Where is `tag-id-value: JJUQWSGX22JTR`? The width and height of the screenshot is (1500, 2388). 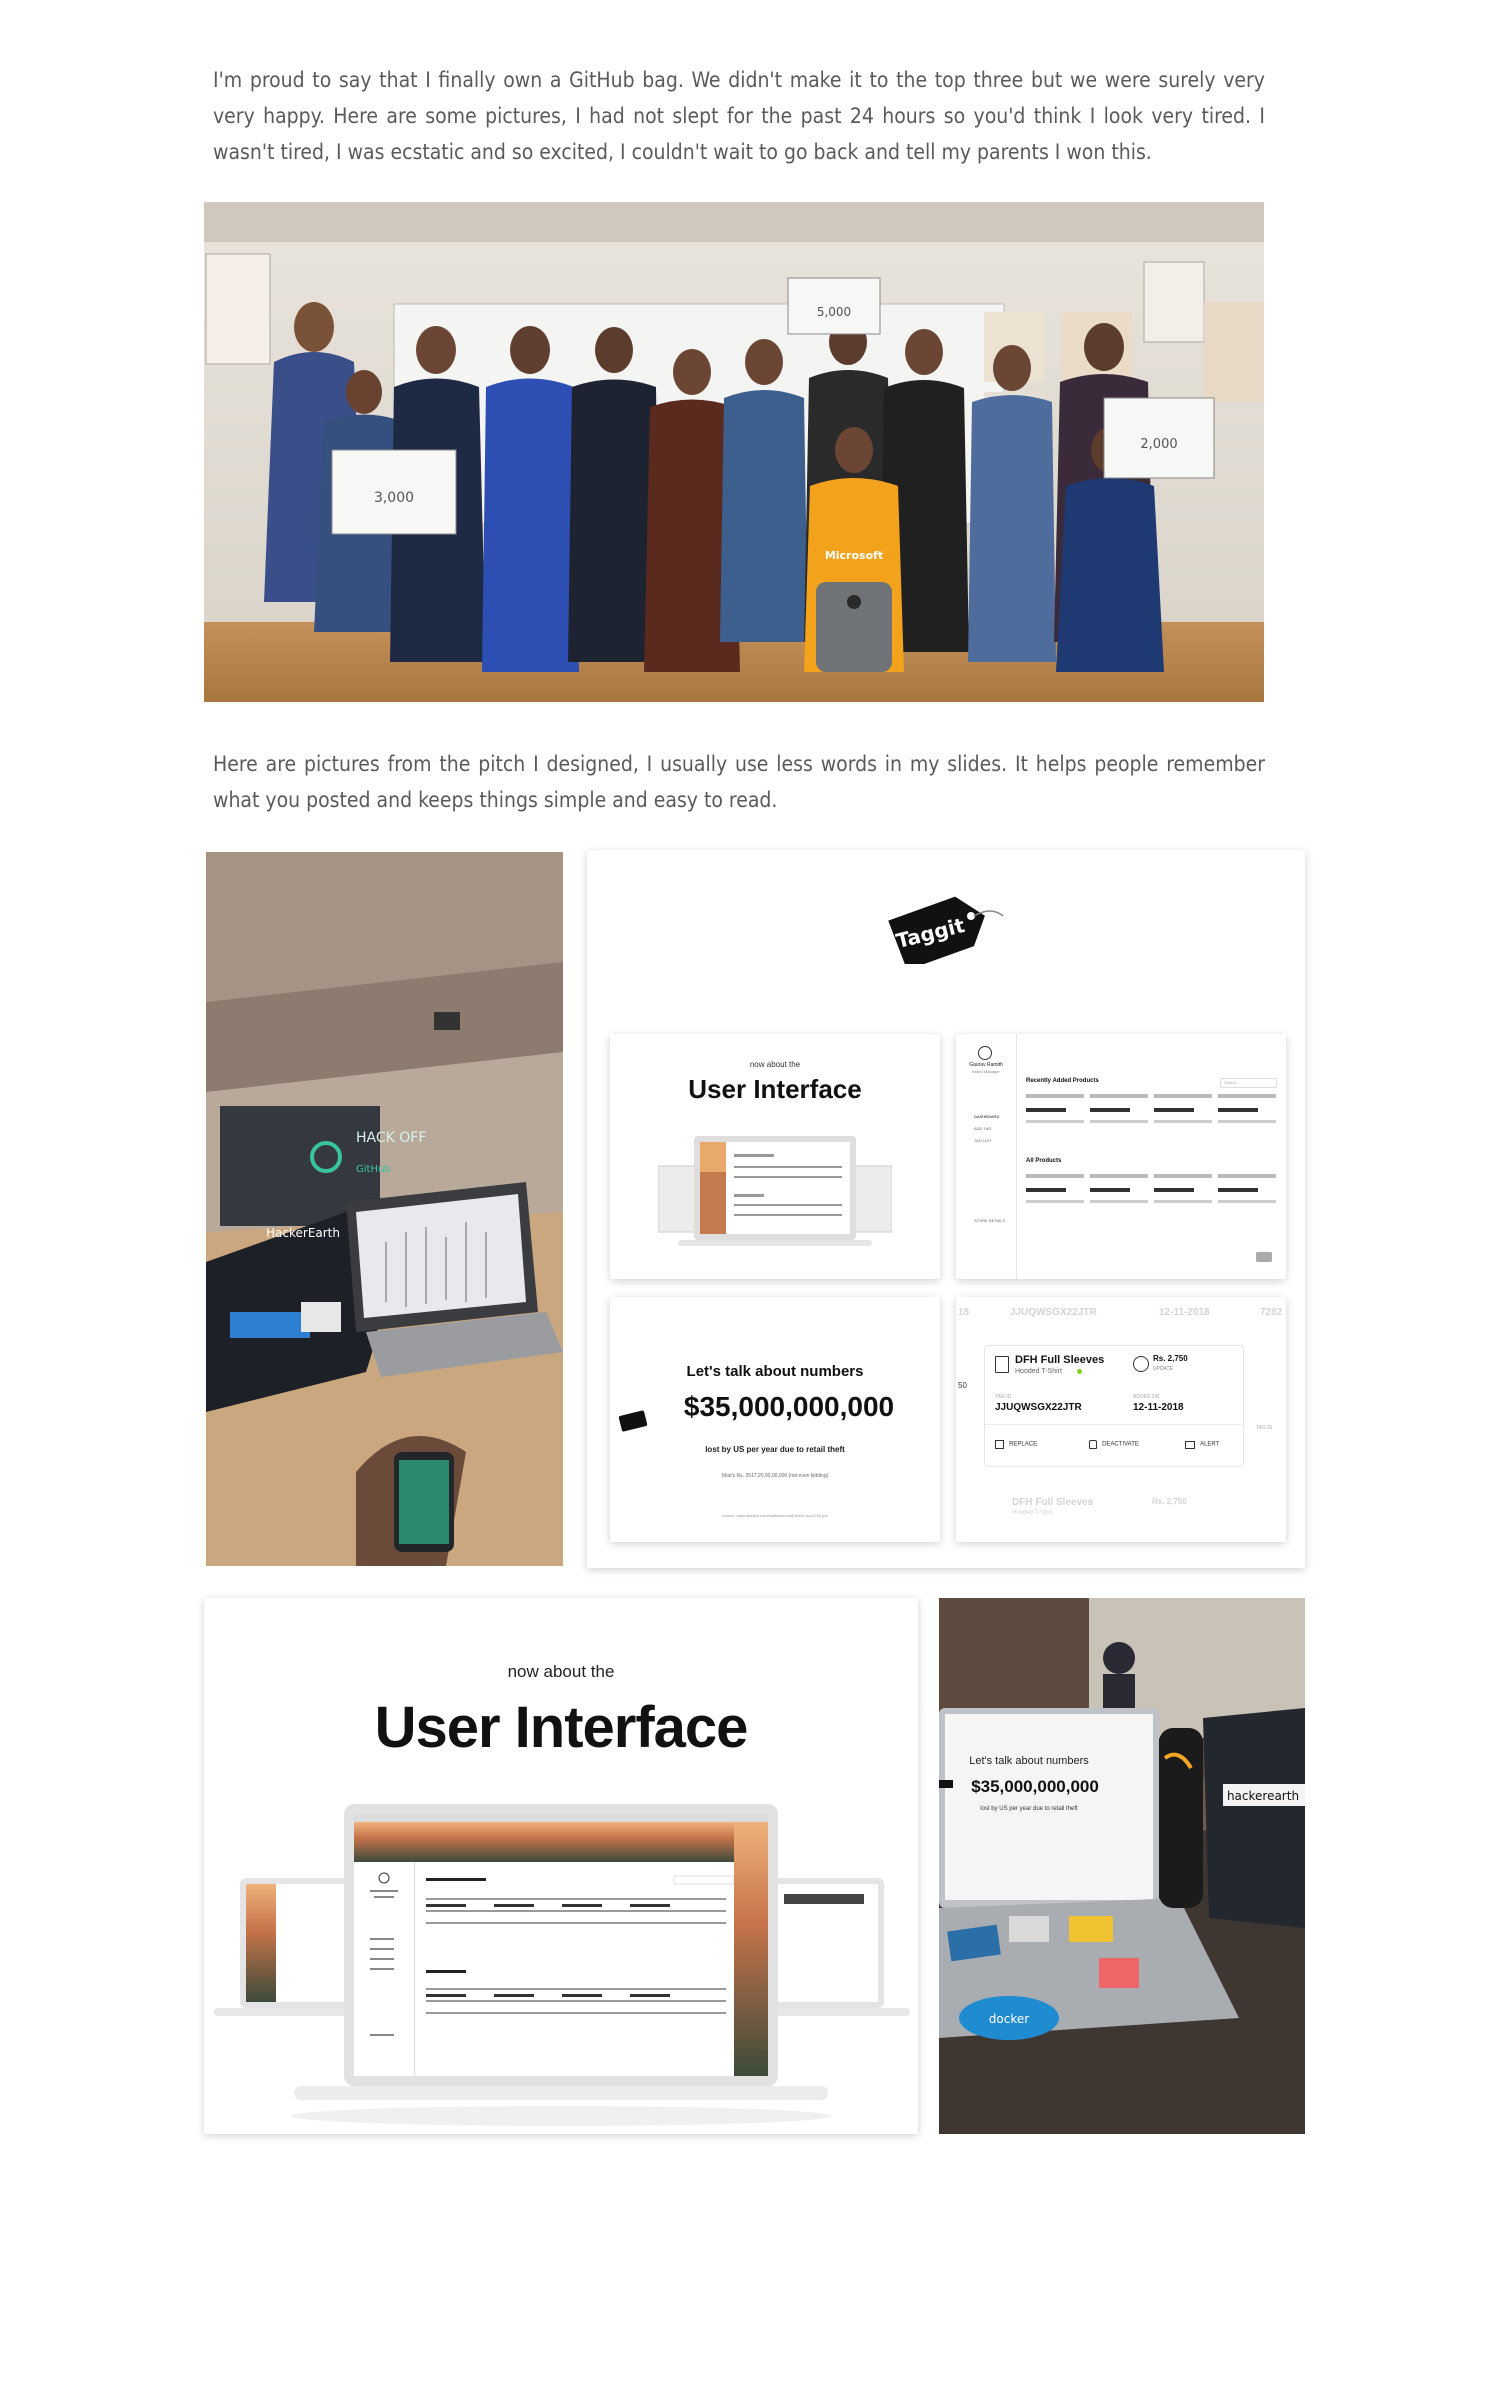
tag-id-value: JJUQWSGX22JTR is located at coordinates (1038, 1407).